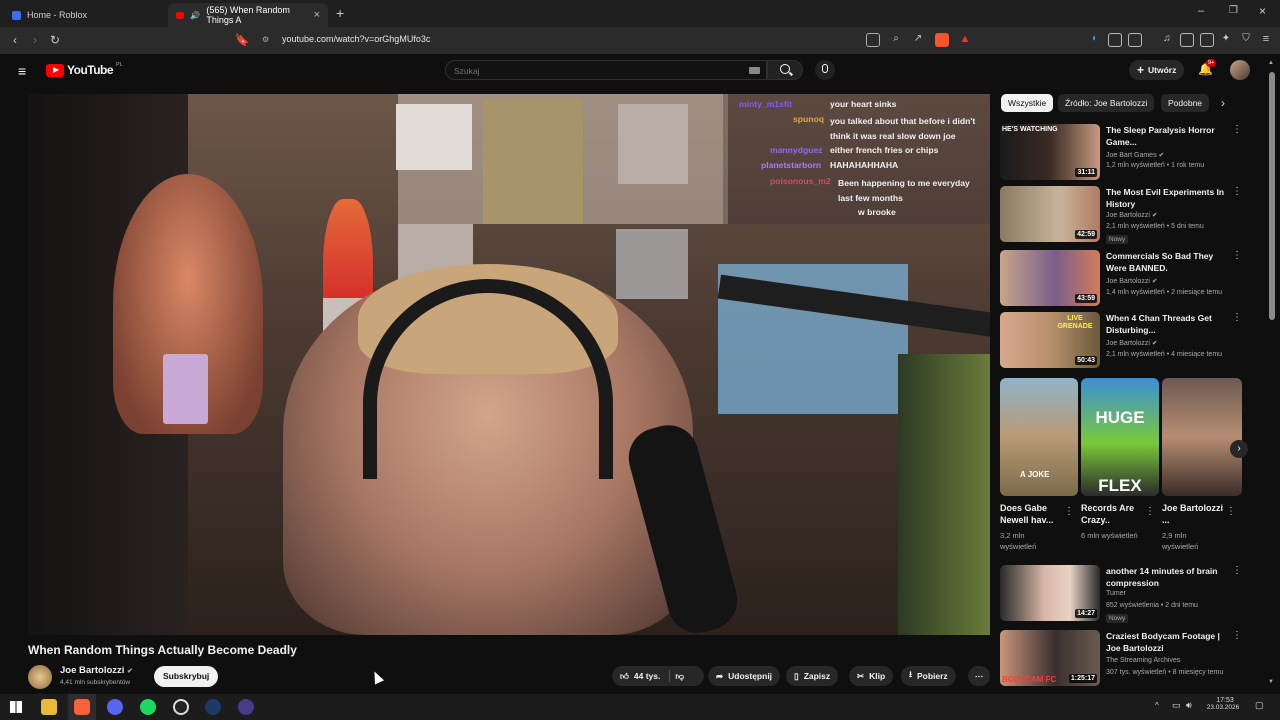 This screenshot has height=720, width=1280. What do you see at coordinates (246, 707) in the screenshot?
I see `app-icon` at bounding box center [246, 707].